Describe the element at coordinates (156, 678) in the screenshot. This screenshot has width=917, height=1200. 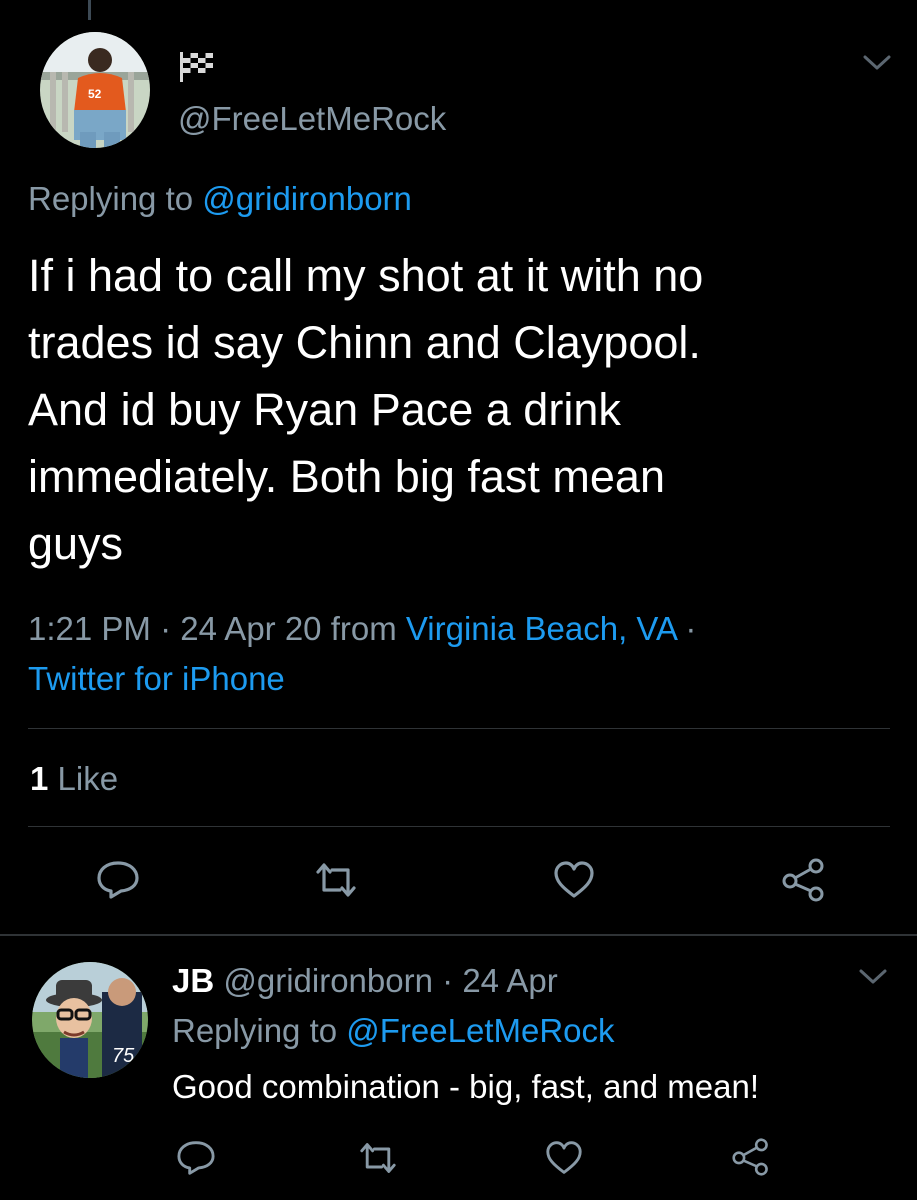
I see `client-link: Twitter for iPhone` at that location.